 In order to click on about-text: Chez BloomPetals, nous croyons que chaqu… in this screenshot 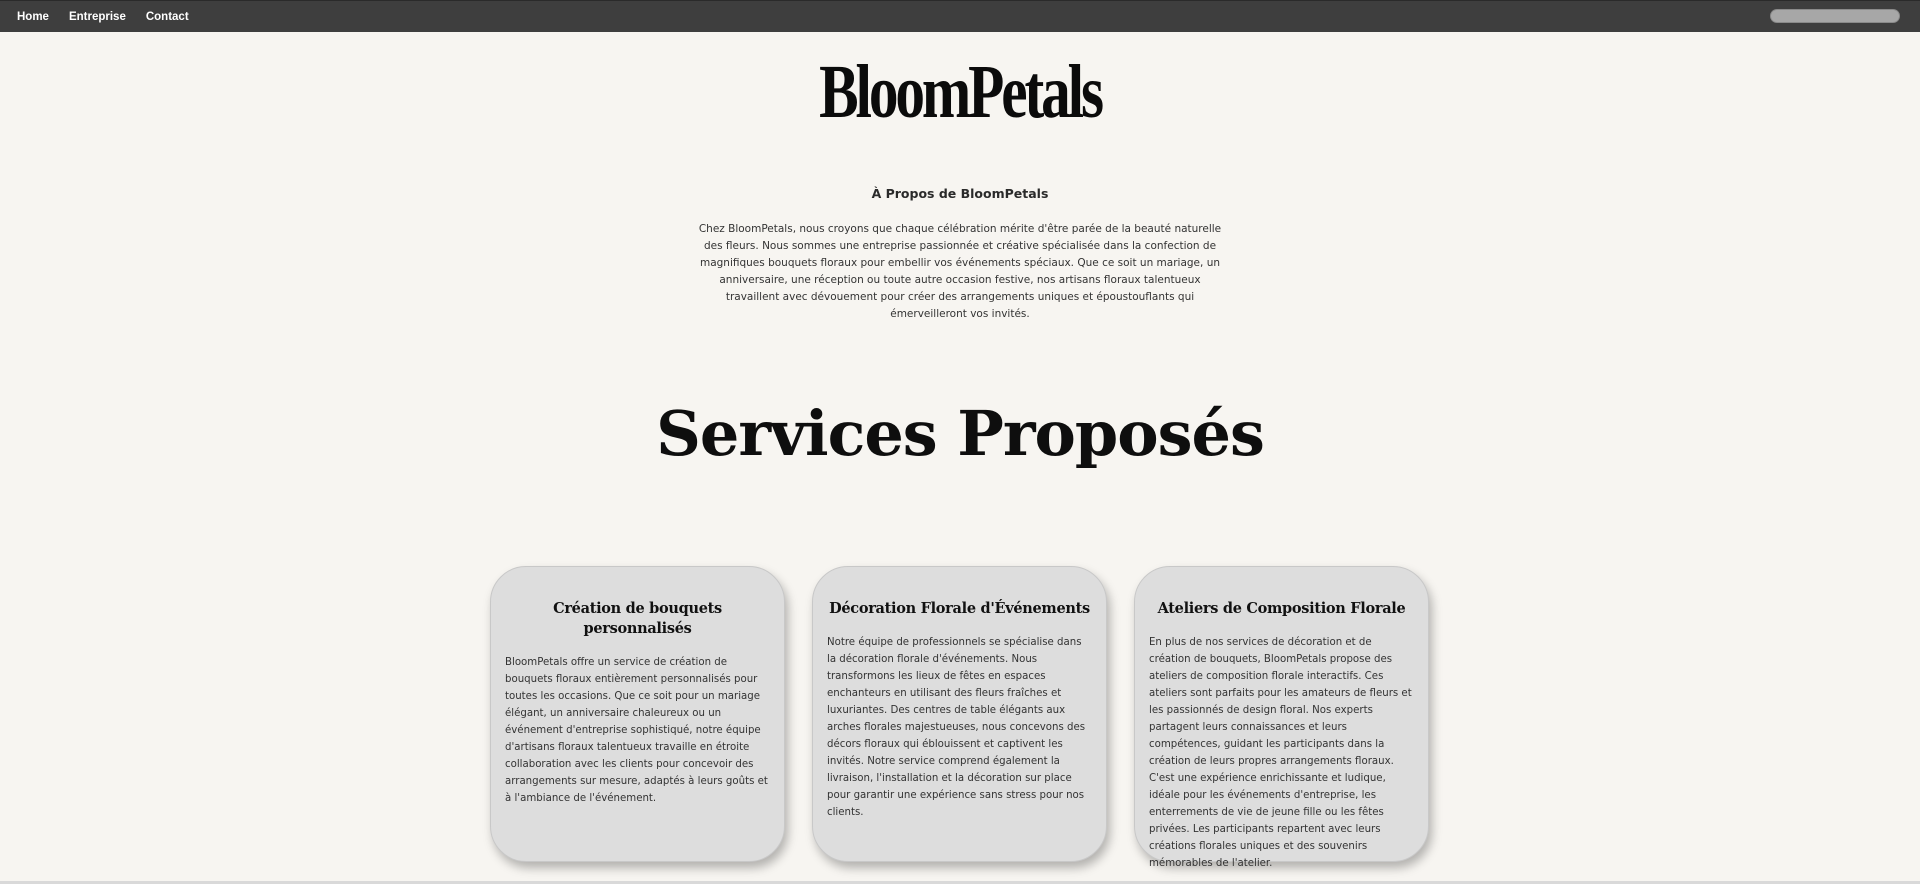, I will do `click(960, 271)`.